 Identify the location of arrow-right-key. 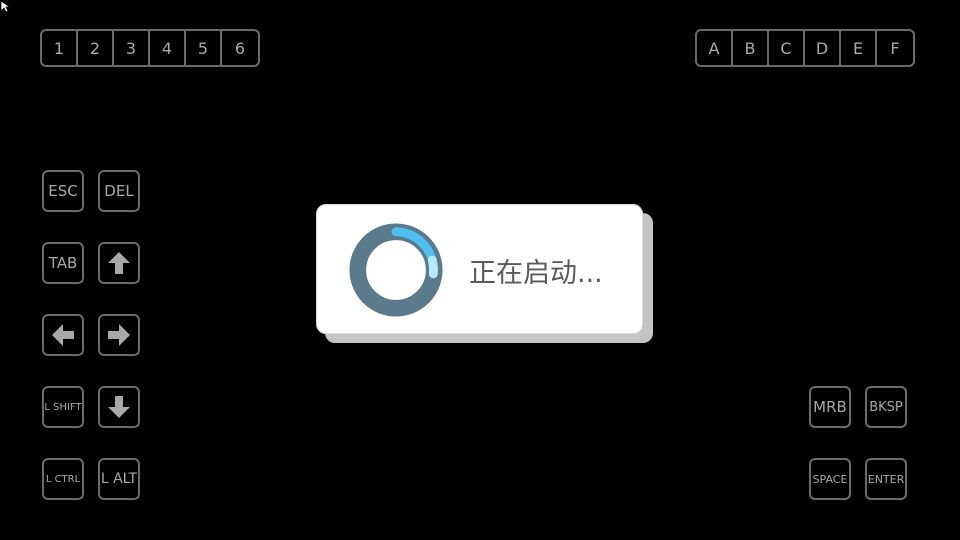
(119, 335).